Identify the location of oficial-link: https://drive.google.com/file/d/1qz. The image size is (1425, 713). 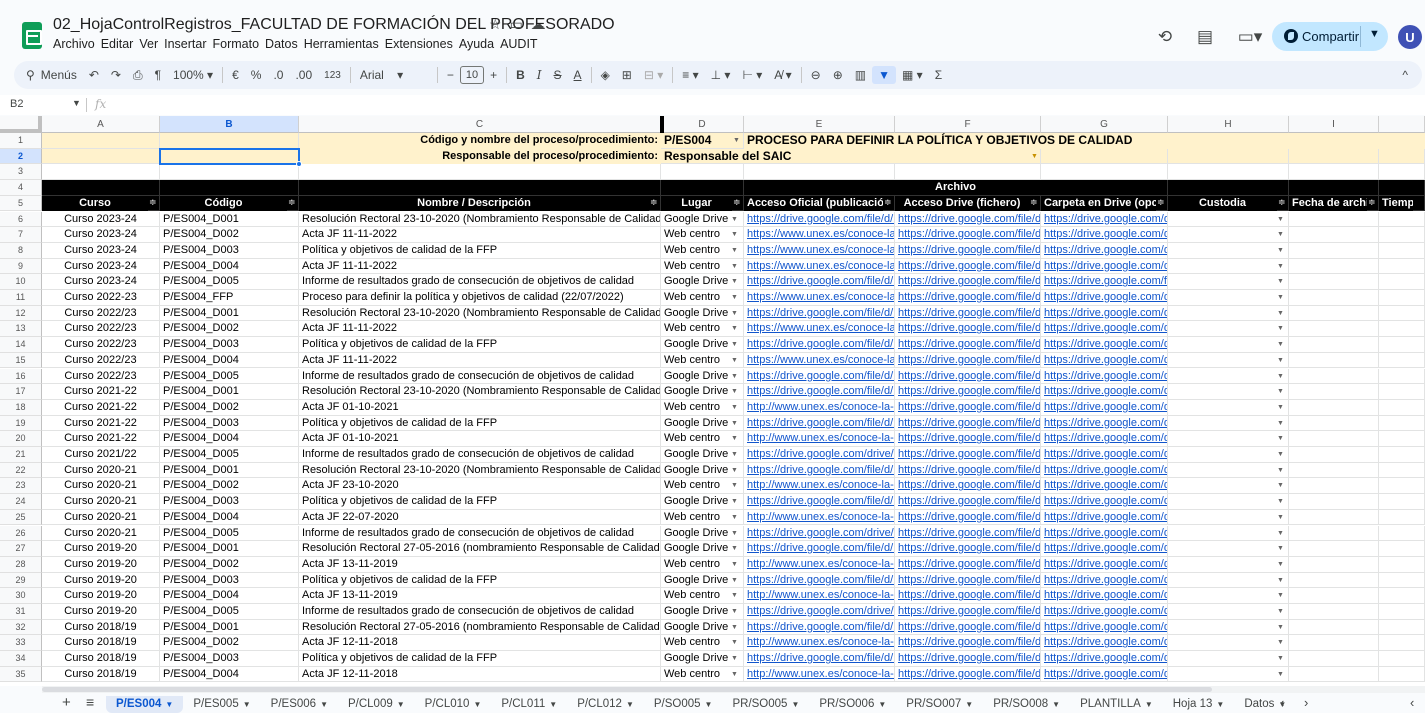
(819, 282).